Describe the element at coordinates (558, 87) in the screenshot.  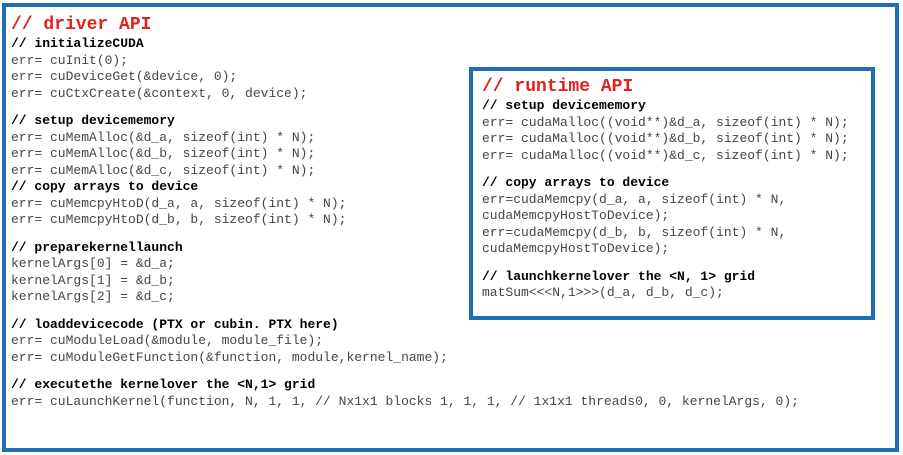
I see `runtime-api-title: // runtime API` at that location.